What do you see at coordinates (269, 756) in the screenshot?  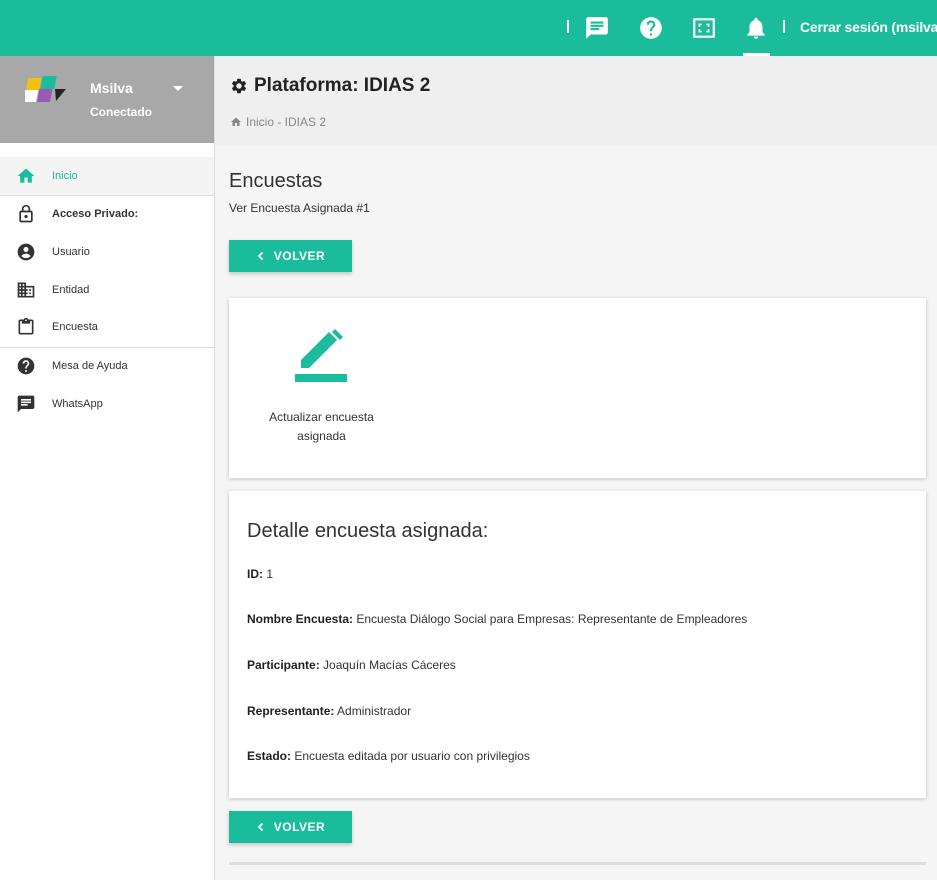 I see `detail-status-label: Estado:` at bounding box center [269, 756].